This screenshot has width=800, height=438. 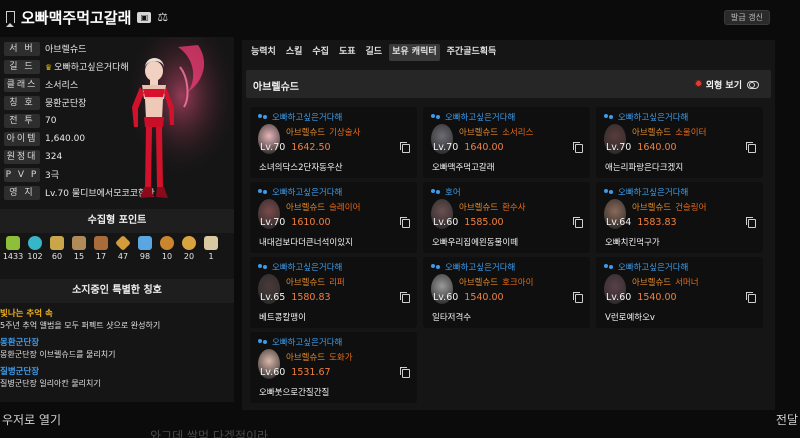 I want to click on tab-stats: 능력치, so click(x=263, y=52).